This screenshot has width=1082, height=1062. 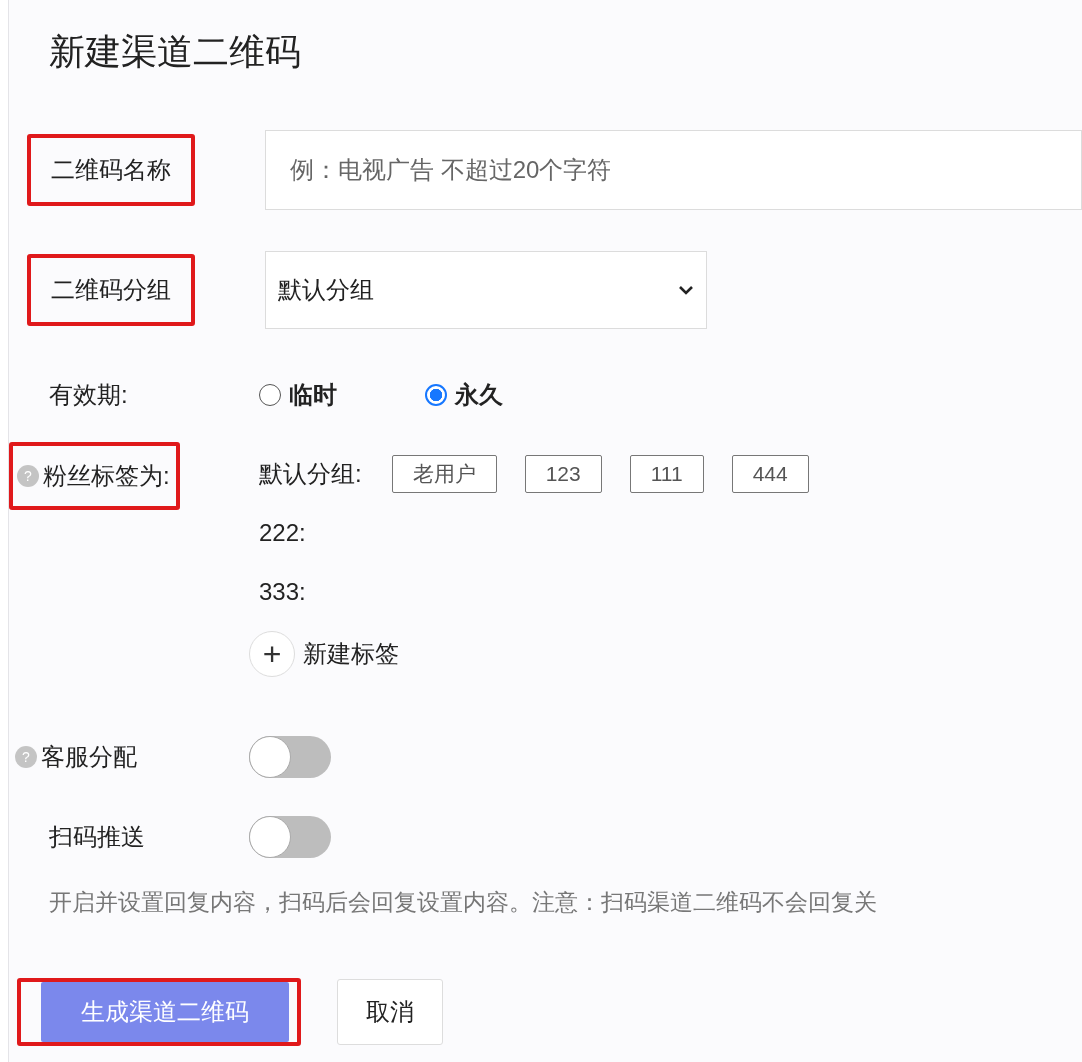 What do you see at coordinates (88, 395) in the screenshot?
I see `field-label: 有效期:` at bounding box center [88, 395].